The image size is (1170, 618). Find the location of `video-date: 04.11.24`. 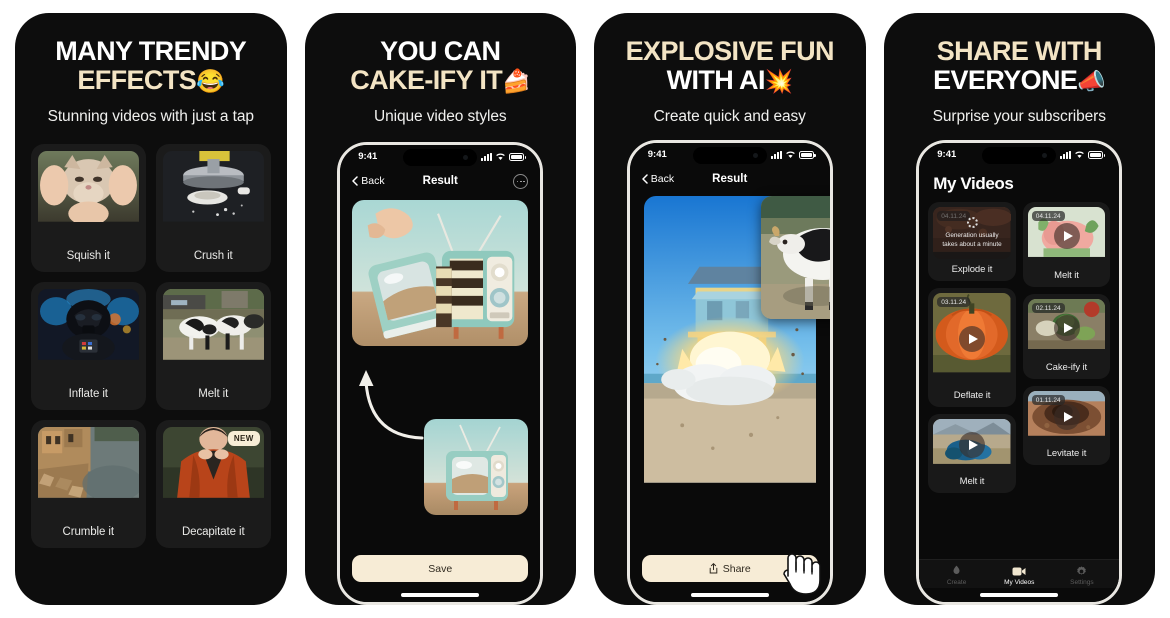

video-date: 04.11.24 is located at coordinates (1048, 216).